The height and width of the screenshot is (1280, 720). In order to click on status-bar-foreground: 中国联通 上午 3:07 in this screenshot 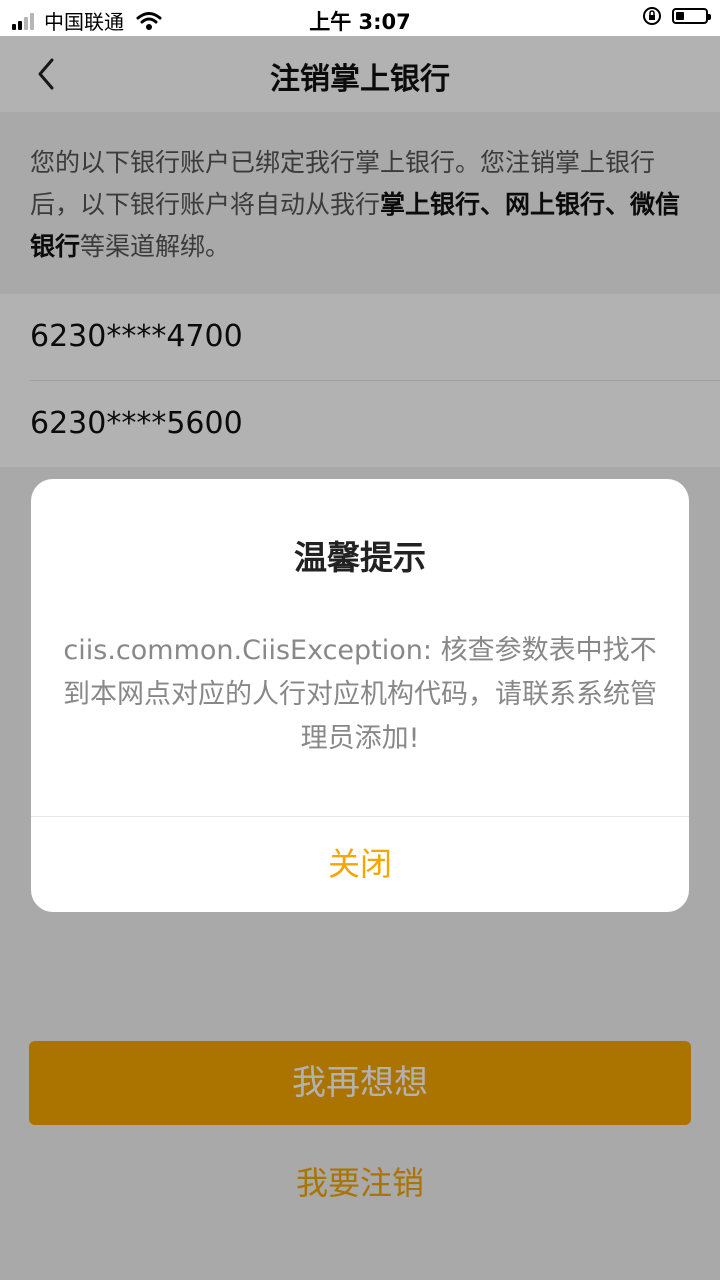, I will do `click(360, 18)`.